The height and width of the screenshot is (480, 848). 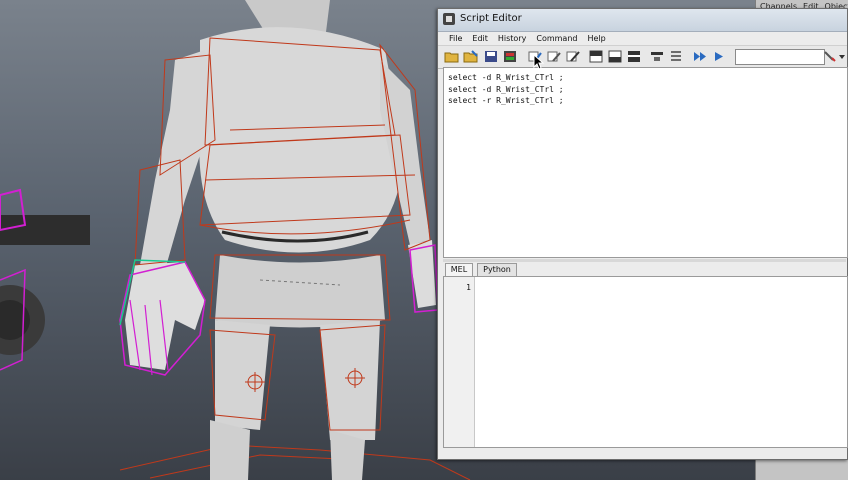 I want to click on toolbar, so click(x=642, y=57).